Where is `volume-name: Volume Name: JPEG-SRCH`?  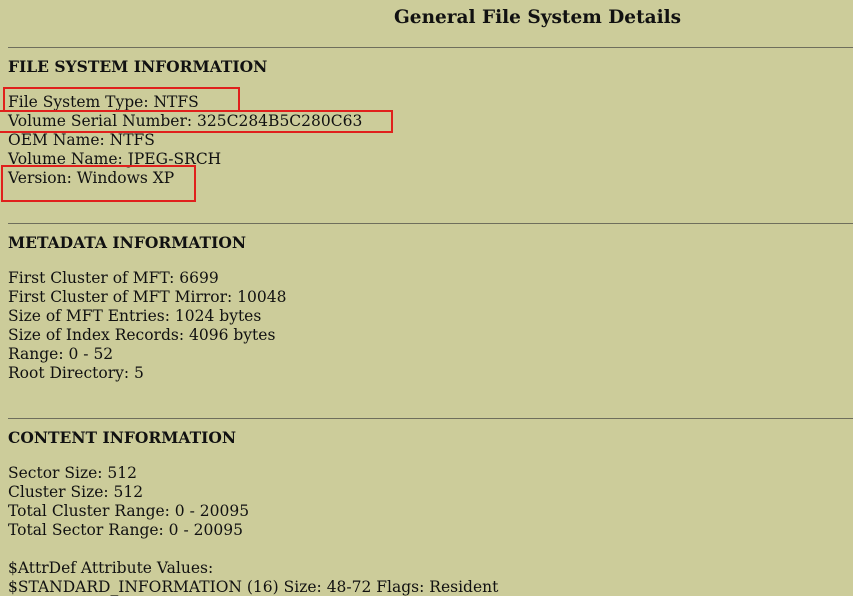 volume-name: Volume Name: JPEG-SRCH is located at coordinates (115, 159).